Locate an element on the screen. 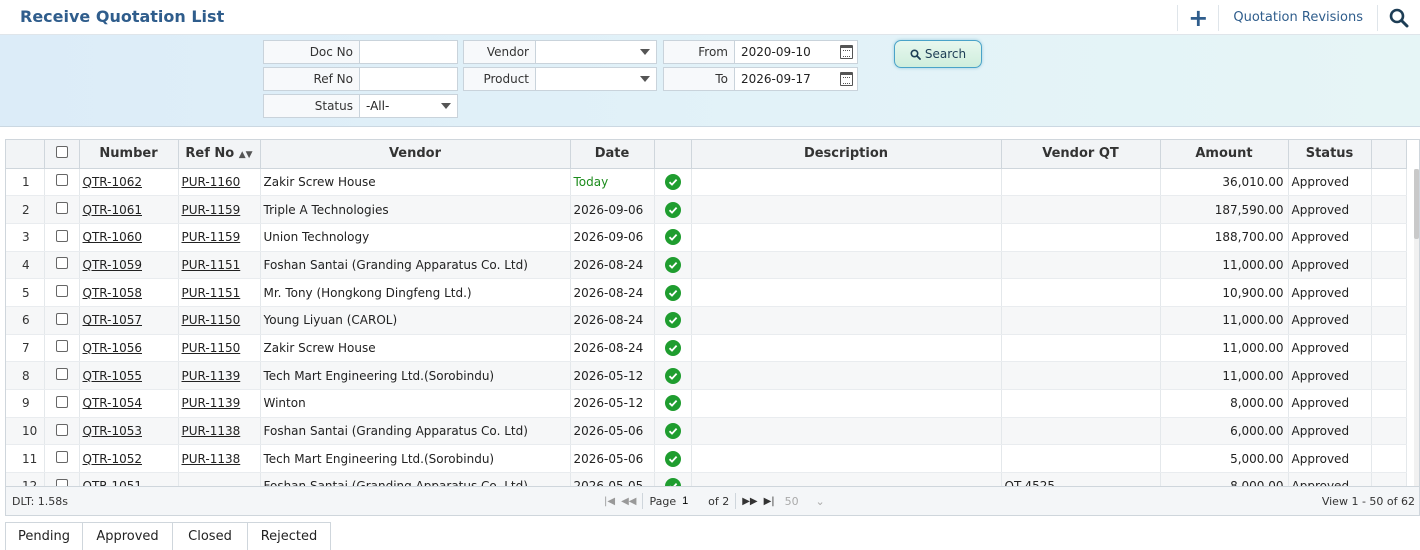  magnifier-icon is located at coordinates (1399, 17).